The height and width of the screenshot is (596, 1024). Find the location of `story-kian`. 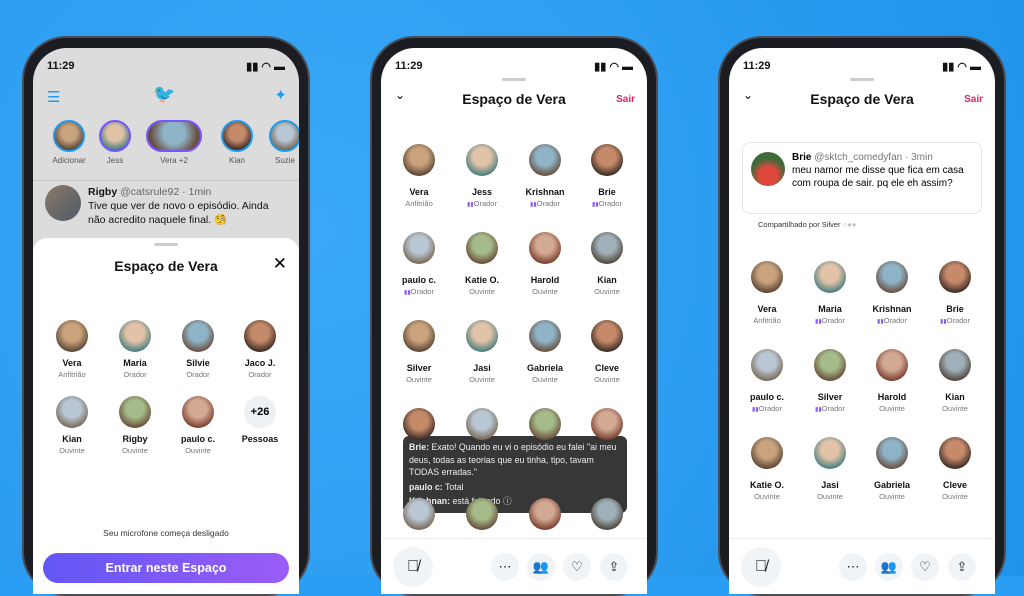

story-kian is located at coordinates (237, 136).